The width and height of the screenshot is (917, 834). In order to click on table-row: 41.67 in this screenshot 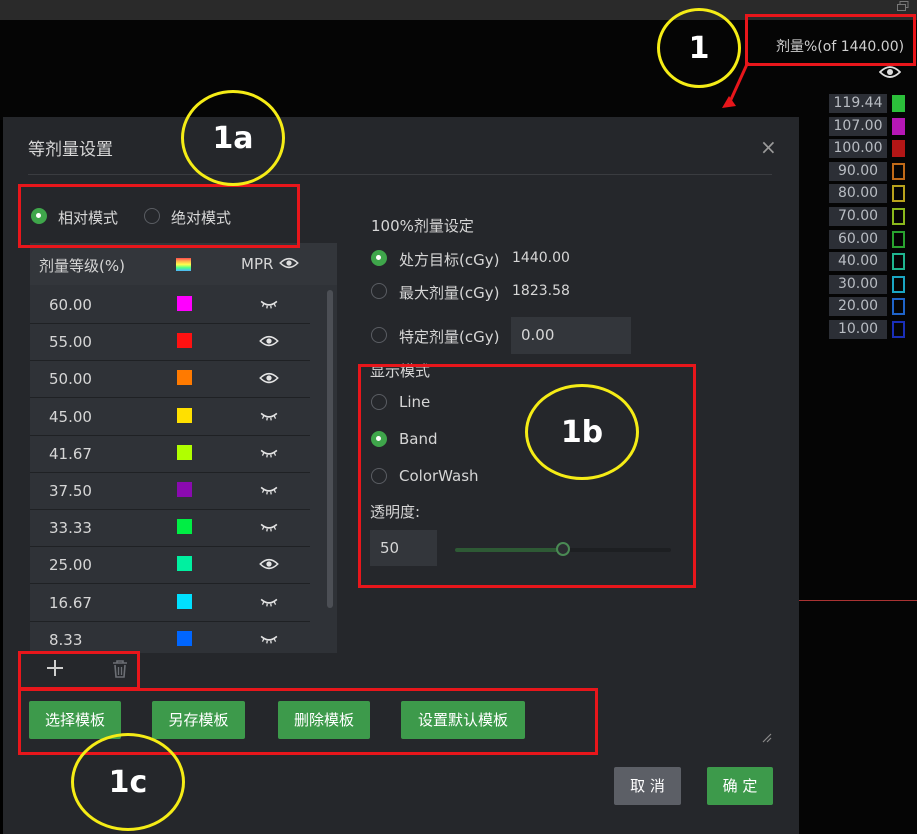, I will do `click(170, 454)`.